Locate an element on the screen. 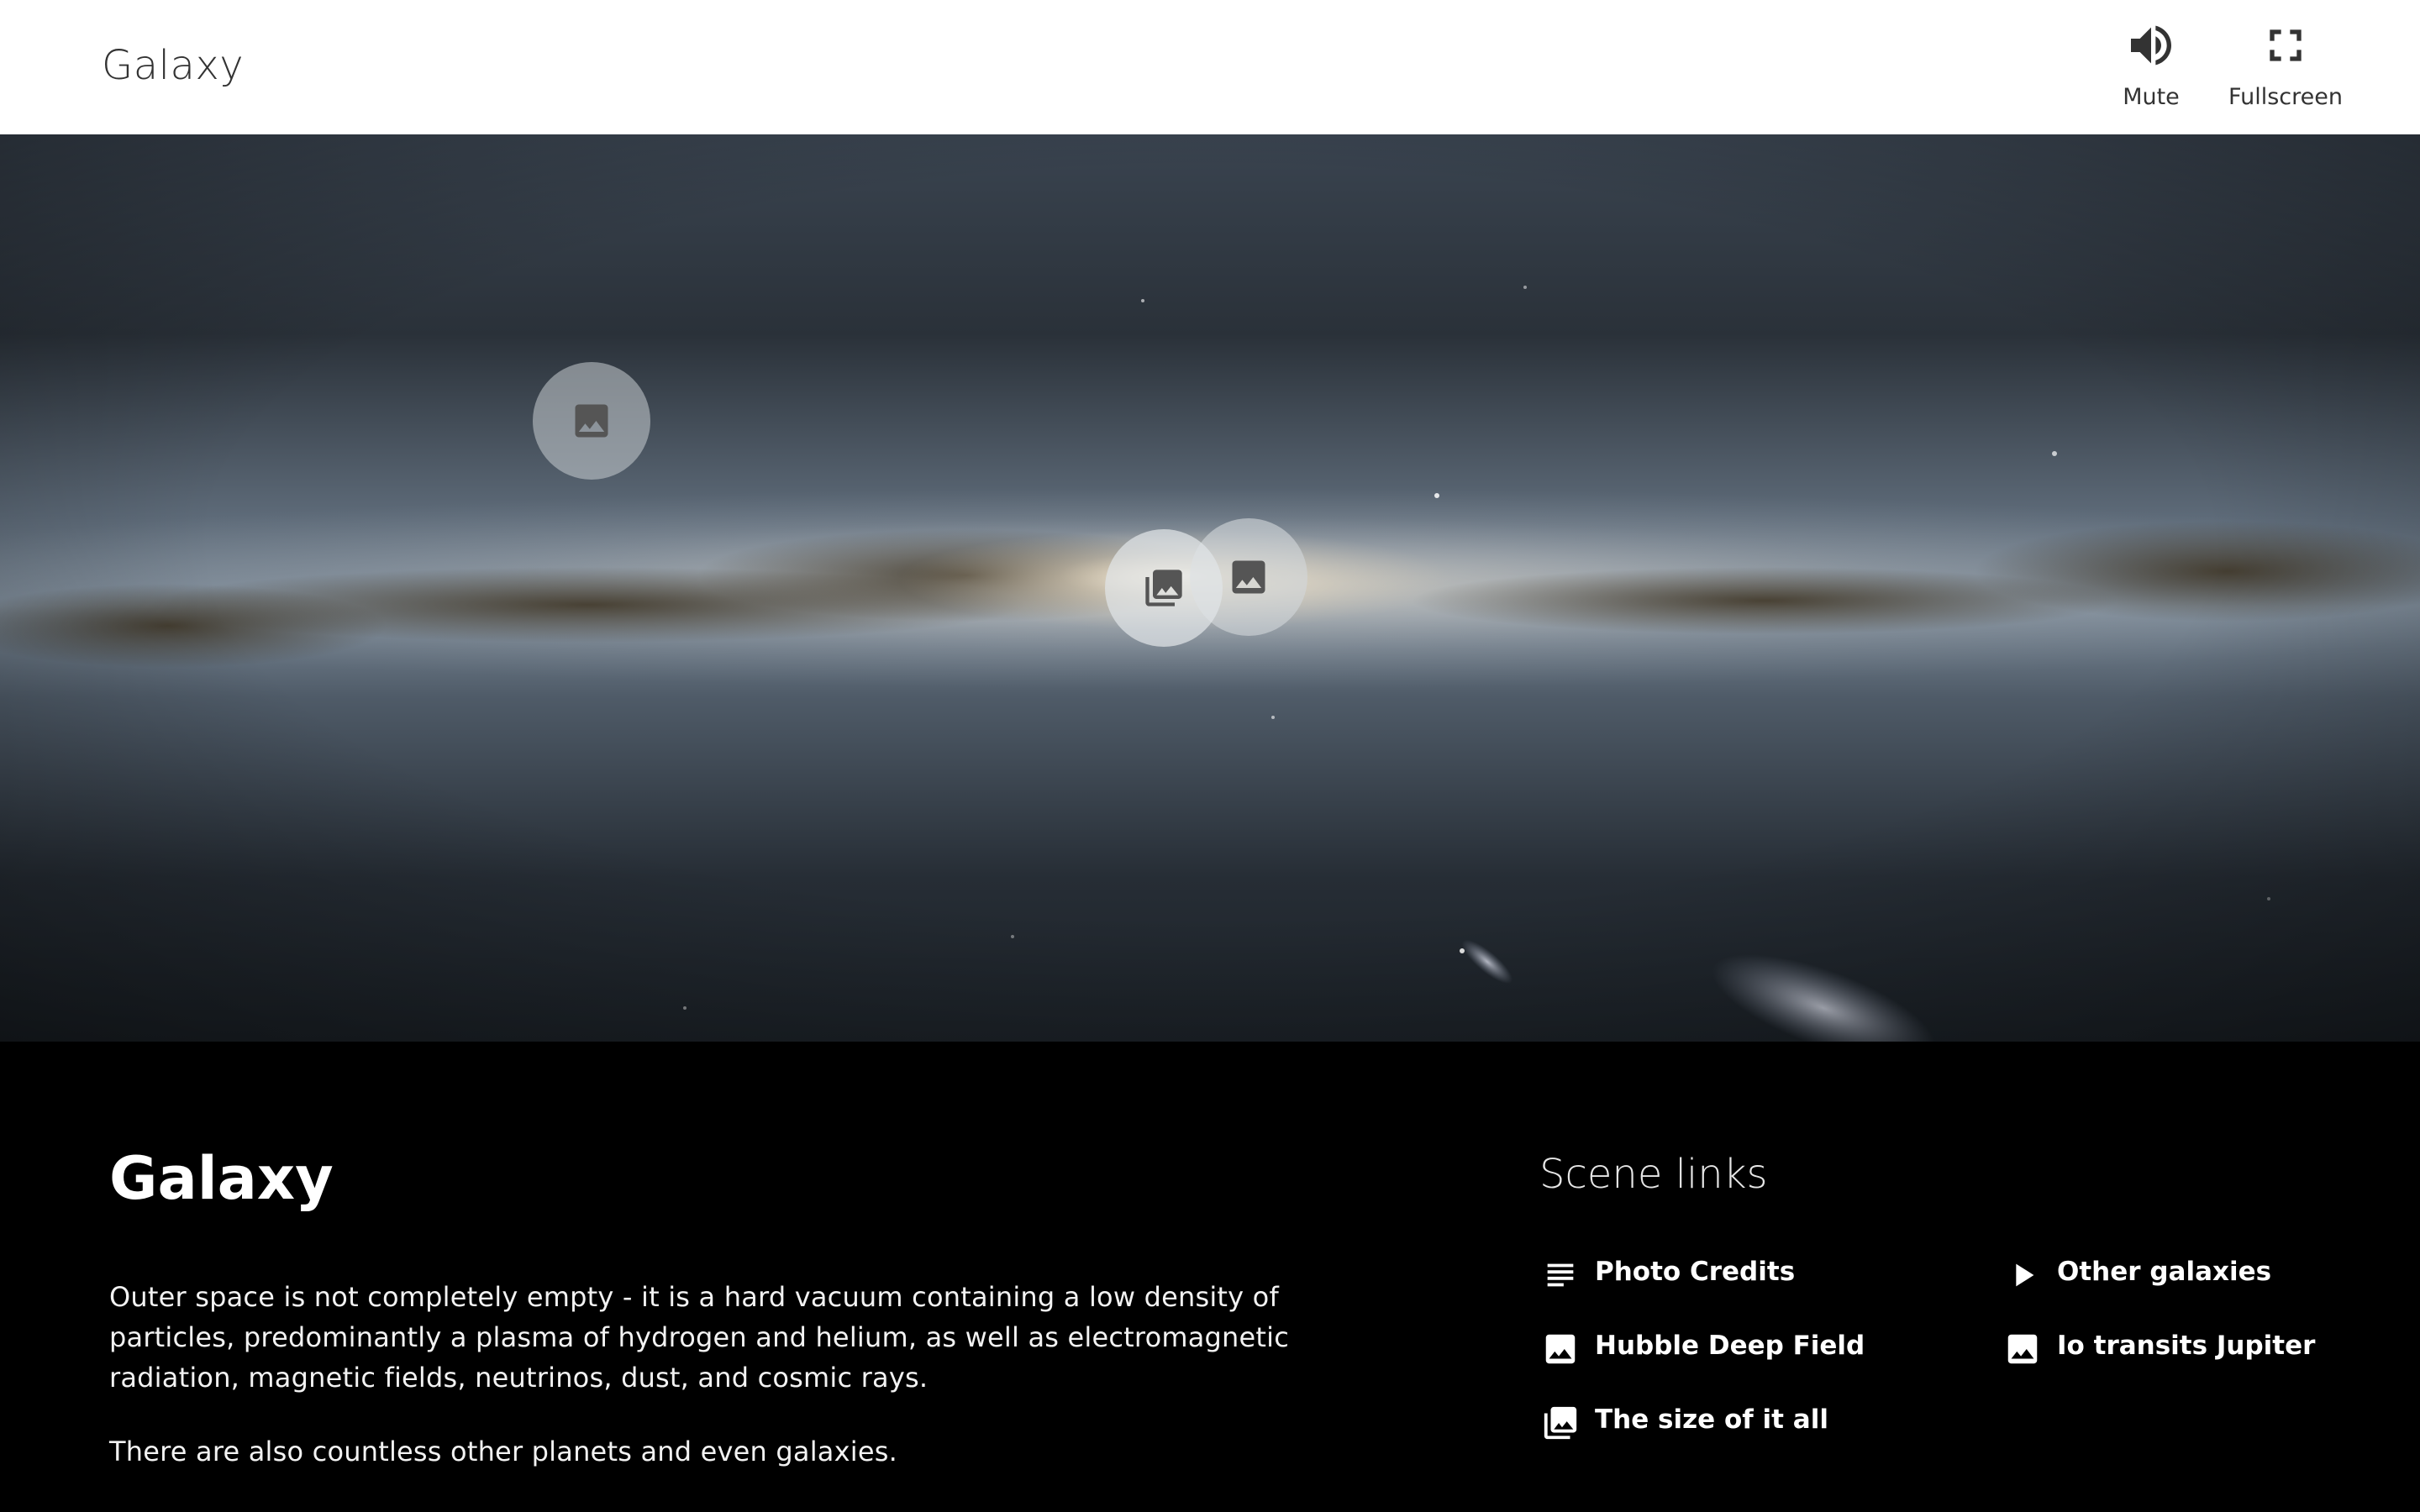 The height and width of the screenshot is (1512, 2420). fullscreen-button: Fullscreen is located at coordinates (2285, 68).